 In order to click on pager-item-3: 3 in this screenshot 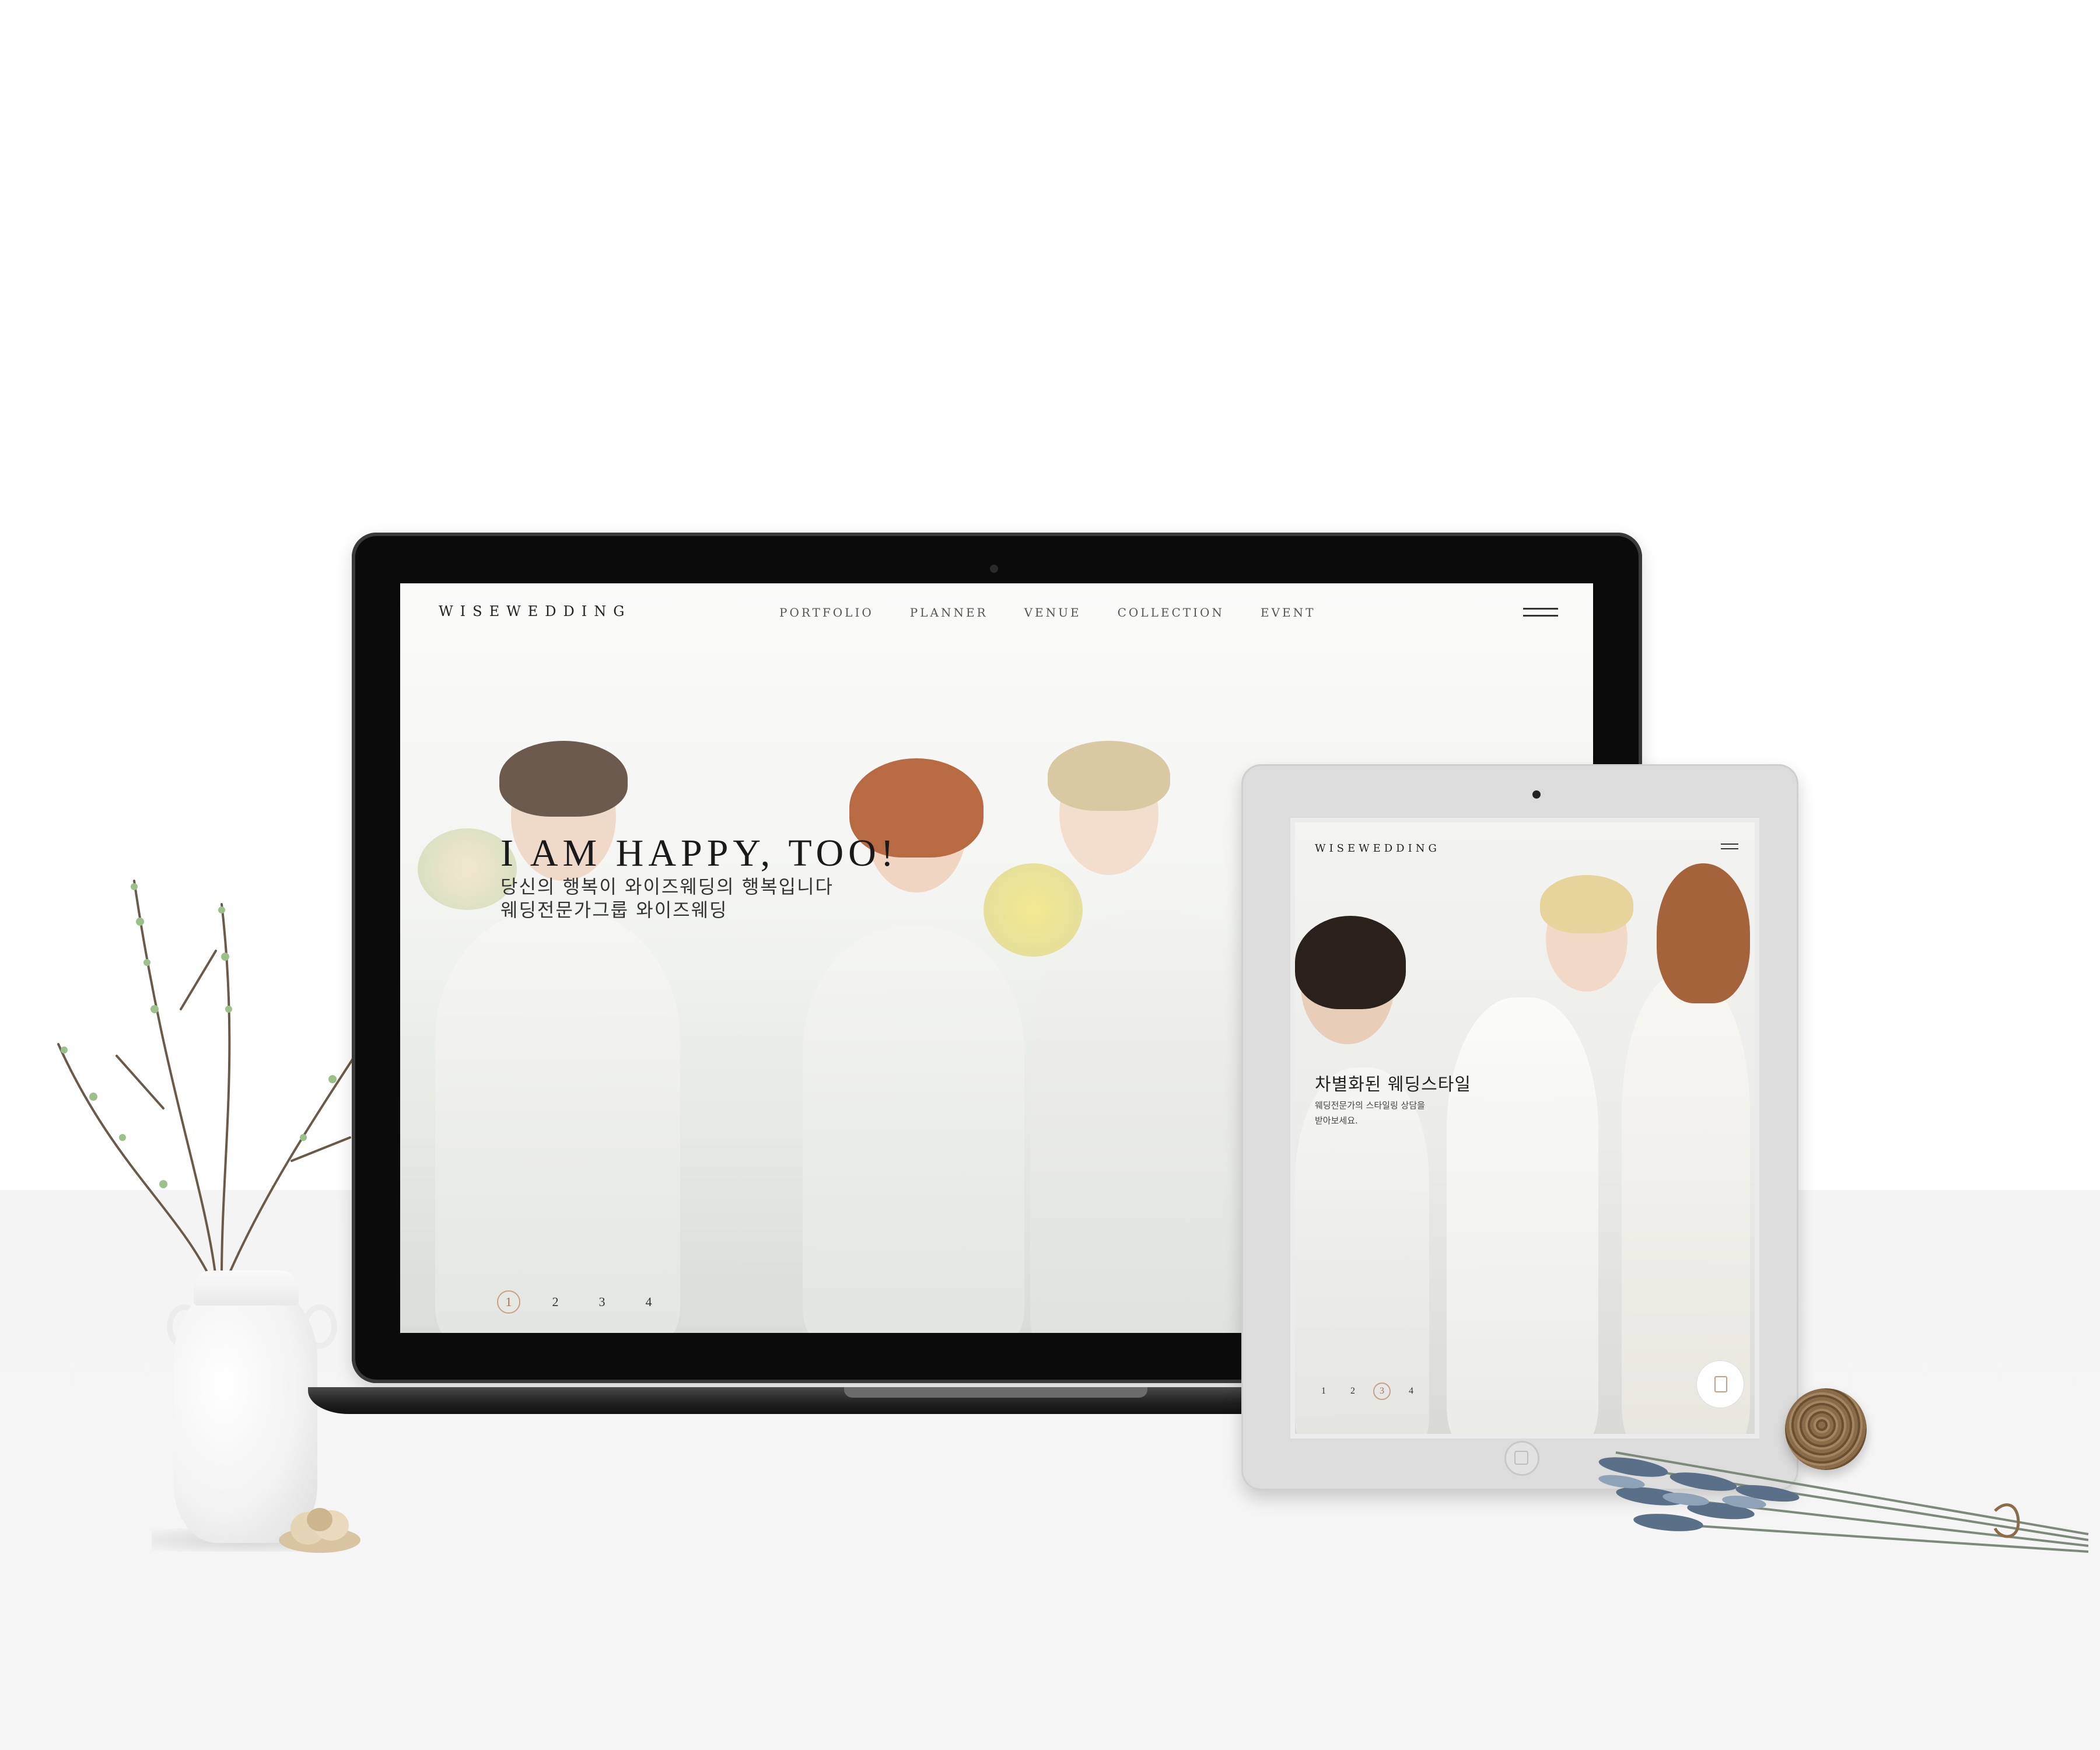, I will do `click(602, 1302)`.